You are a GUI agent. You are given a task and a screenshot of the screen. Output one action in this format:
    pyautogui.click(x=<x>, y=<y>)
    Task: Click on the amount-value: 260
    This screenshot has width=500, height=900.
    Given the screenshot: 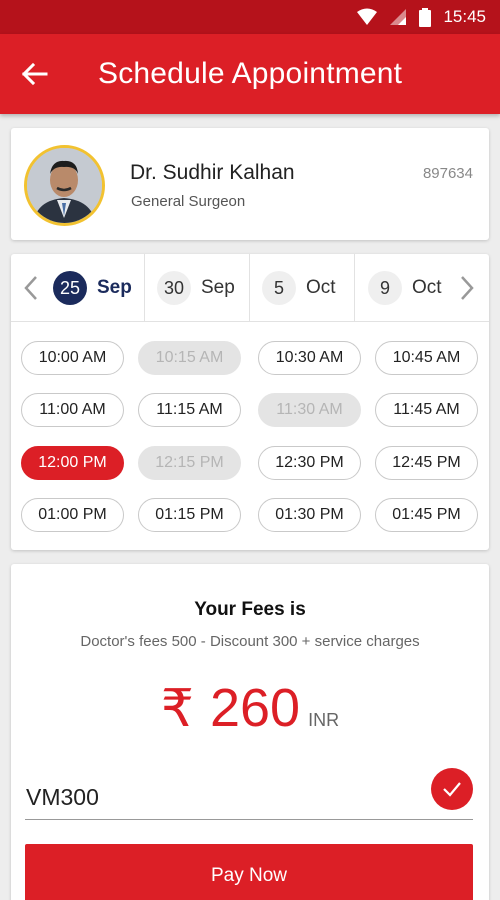 What is the action you would take?
    pyautogui.click(x=255, y=708)
    